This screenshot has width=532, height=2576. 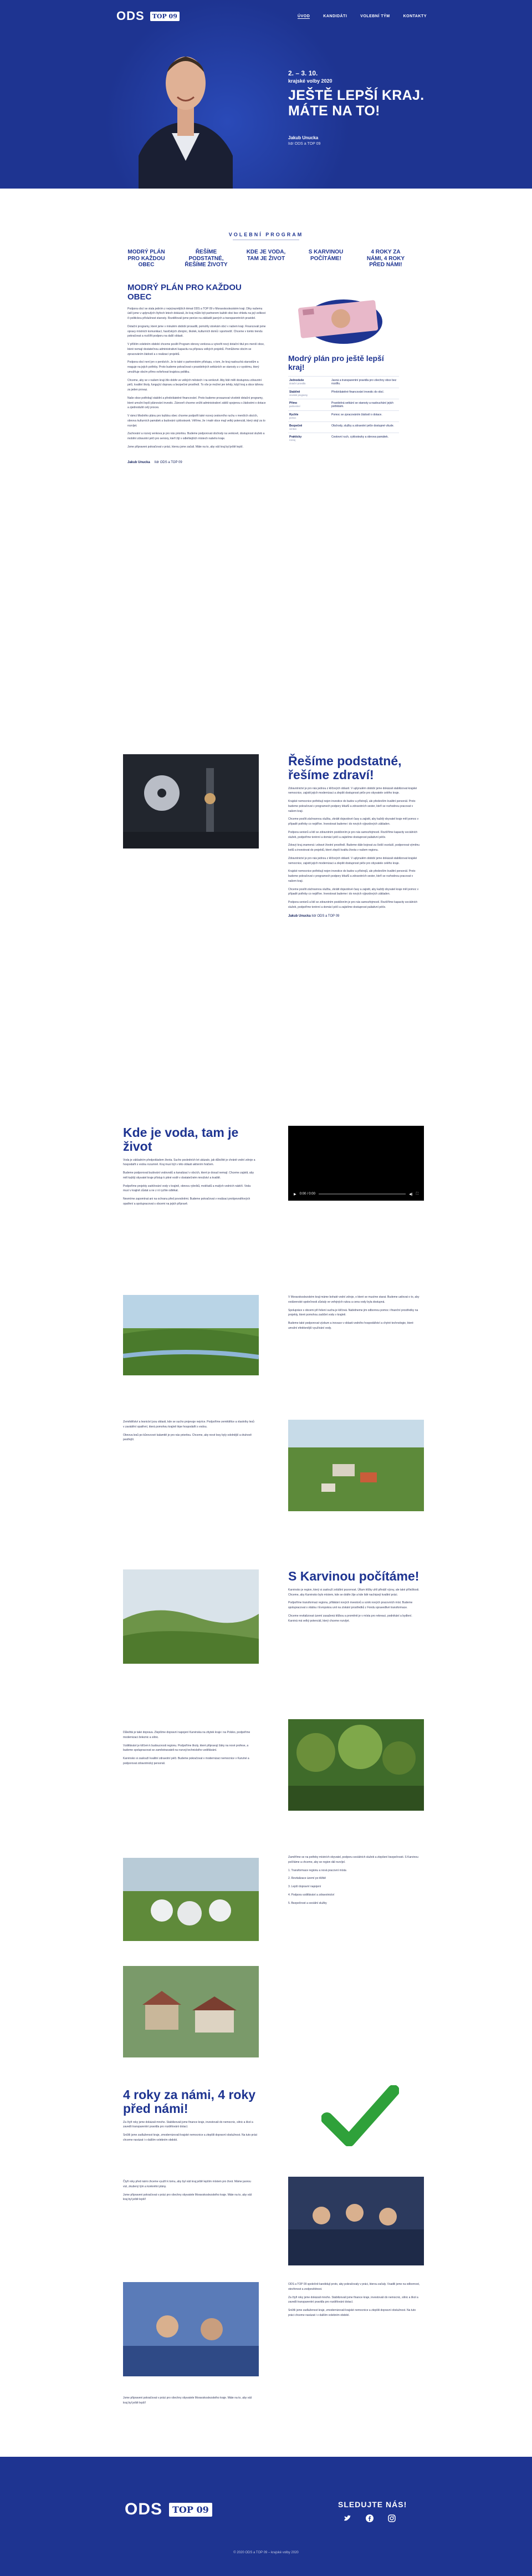 What do you see at coordinates (191, 1335) in the screenshot?
I see `photo-water-field` at bounding box center [191, 1335].